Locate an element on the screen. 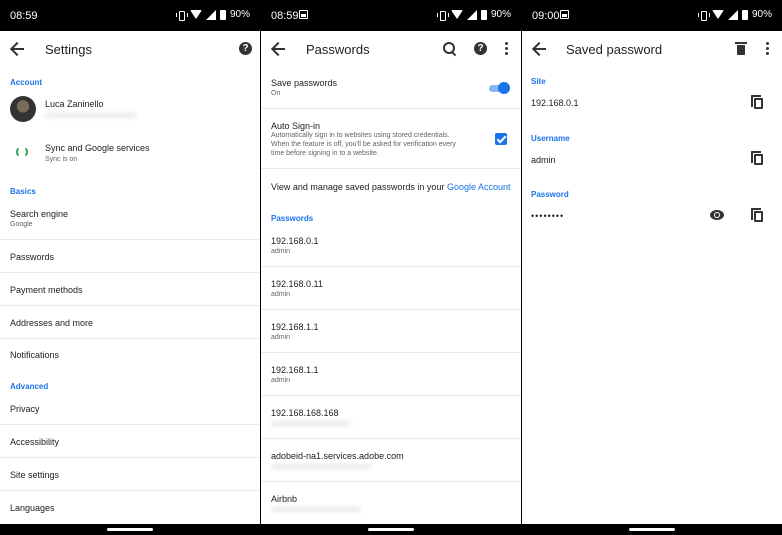 This screenshot has width=782, height=535. copy-site-icon is located at coordinates (757, 102).